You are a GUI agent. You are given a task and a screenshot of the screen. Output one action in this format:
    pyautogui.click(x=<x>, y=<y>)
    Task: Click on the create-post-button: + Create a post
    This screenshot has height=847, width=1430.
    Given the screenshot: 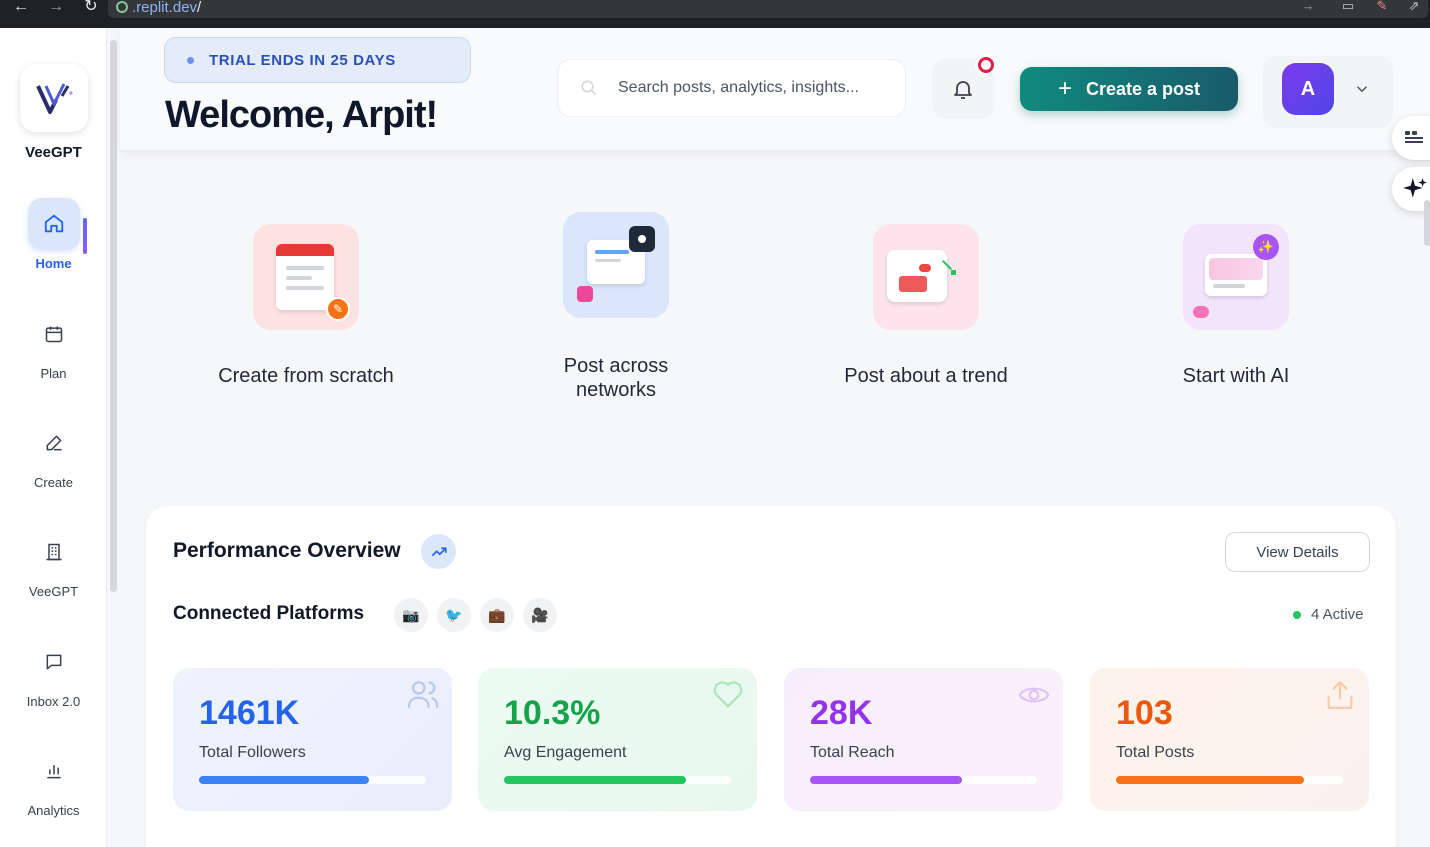 What is the action you would take?
    pyautogui.click(x=1129, y=89)
    